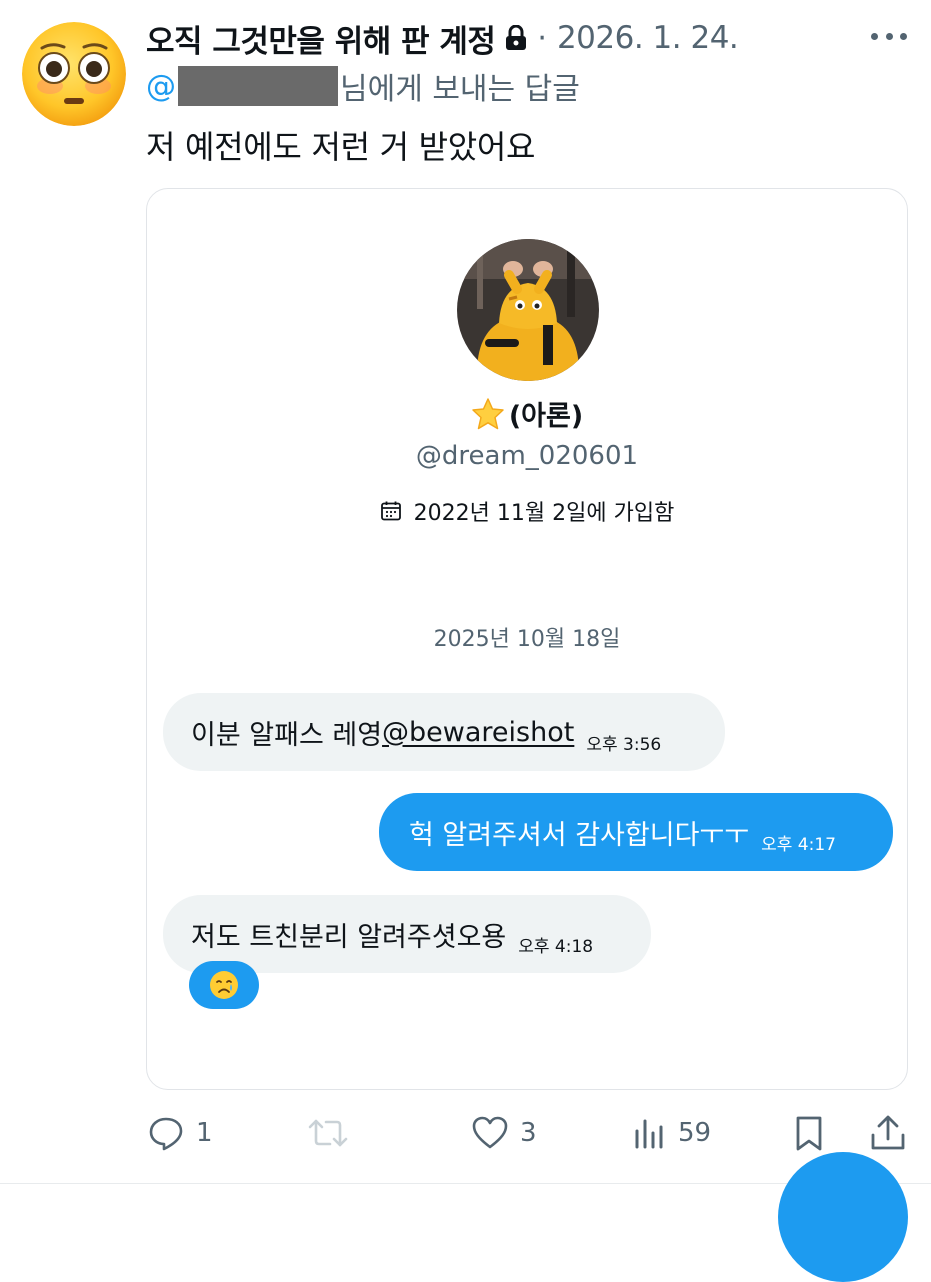  I want to click on redacted-handle, so click(258, 86).